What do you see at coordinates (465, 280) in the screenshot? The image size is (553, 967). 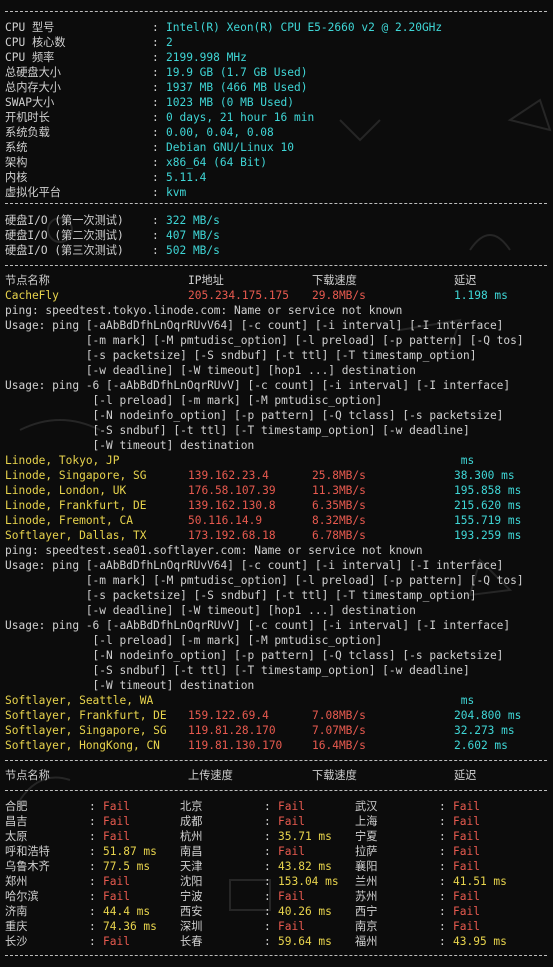 I see `header-latency: 延迟` at bounding box center [465, 280].